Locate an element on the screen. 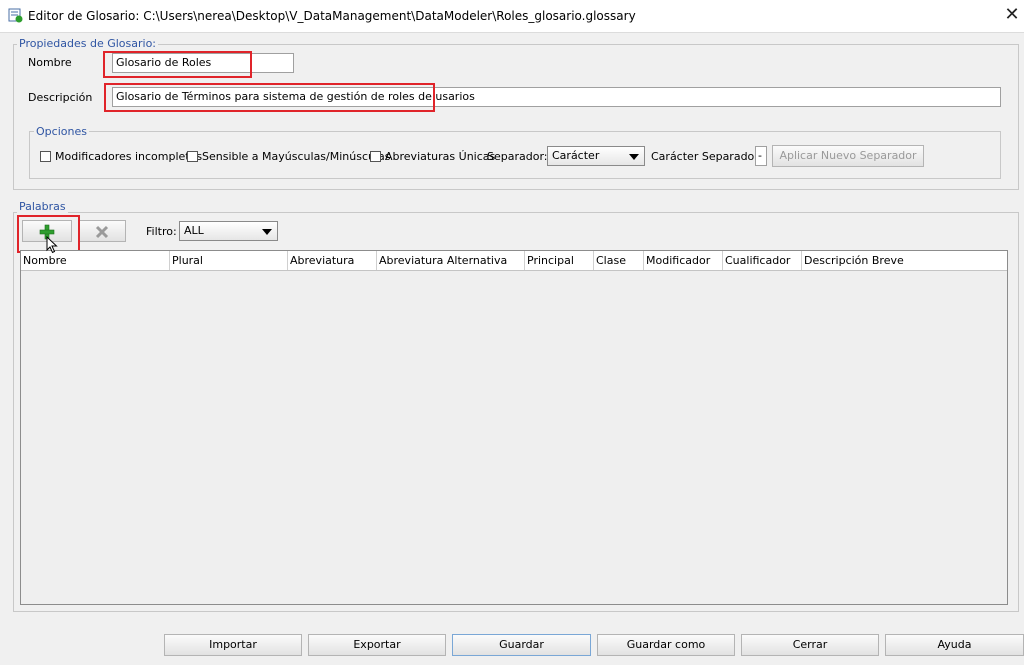 The width and height of the screenshot is (1024, 665). import-button: Importar is located at coordinates (233, 645).